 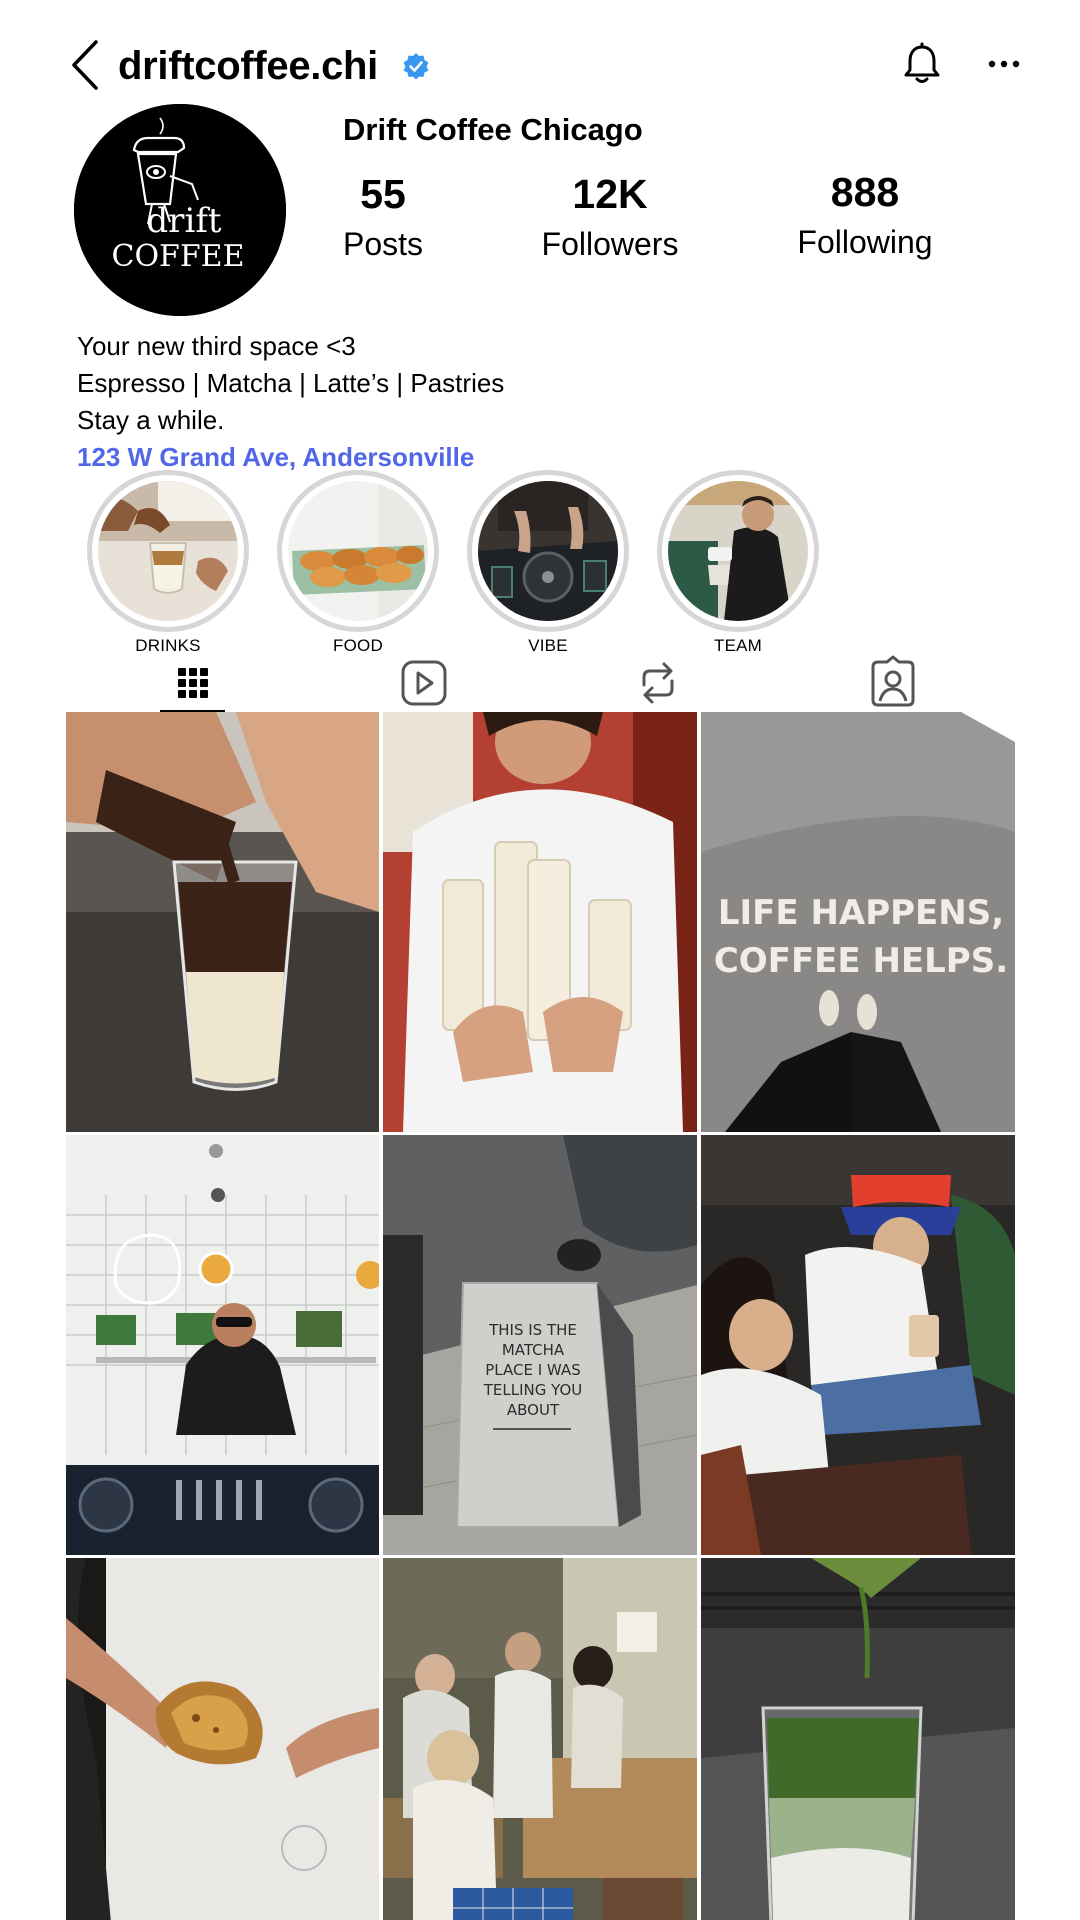 What do you see at coordinates (416, 66) in the screenshot?
I see `verified-badge-icon` at bounding box center [416, 66].